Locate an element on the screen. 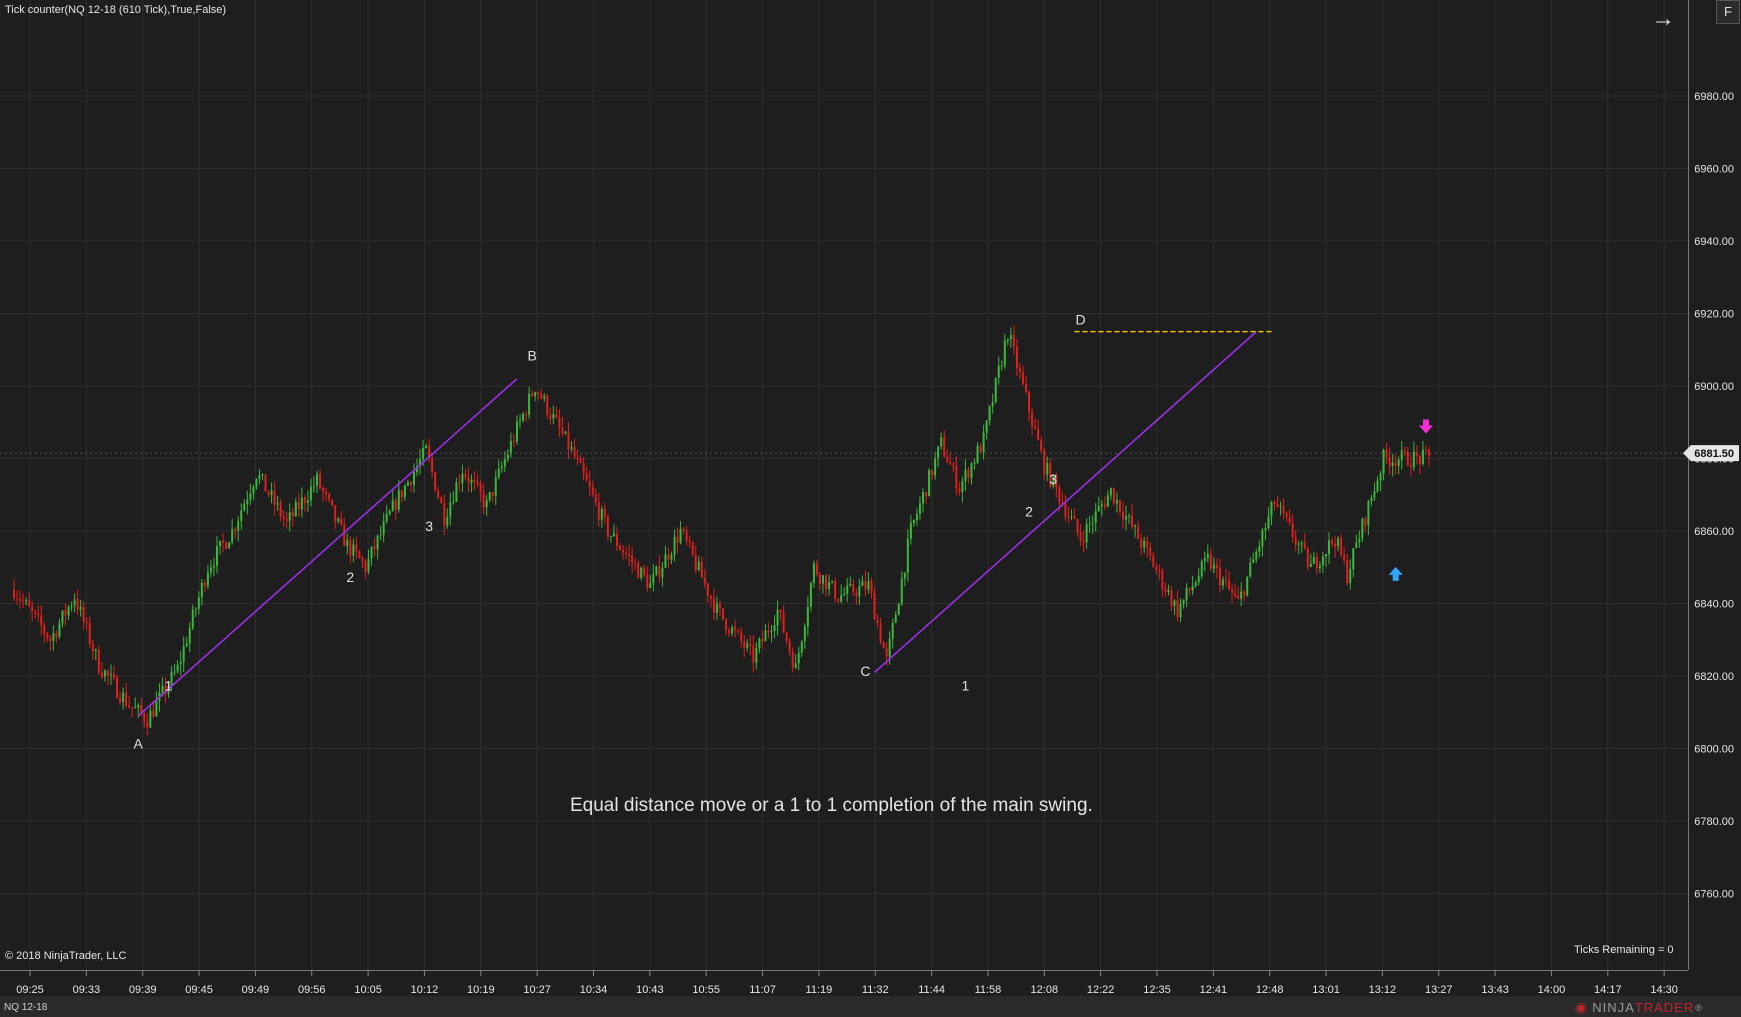 This screenshot has width=1741, height=1017. x-tick-label: 10:27 is located at coordinates (537, 990).